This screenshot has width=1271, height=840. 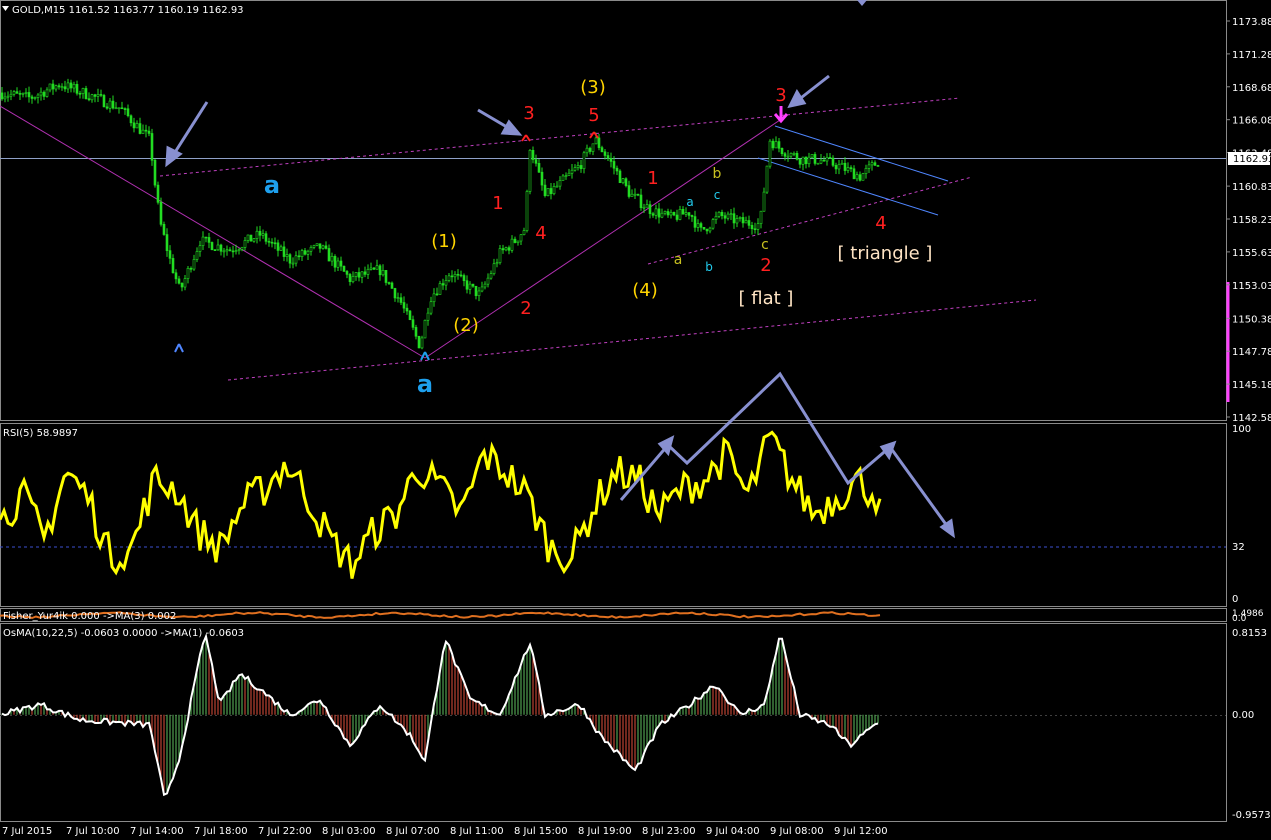 I want to click on fisher-axis: 1.4986 0.0, so click(x=1248, y=616).